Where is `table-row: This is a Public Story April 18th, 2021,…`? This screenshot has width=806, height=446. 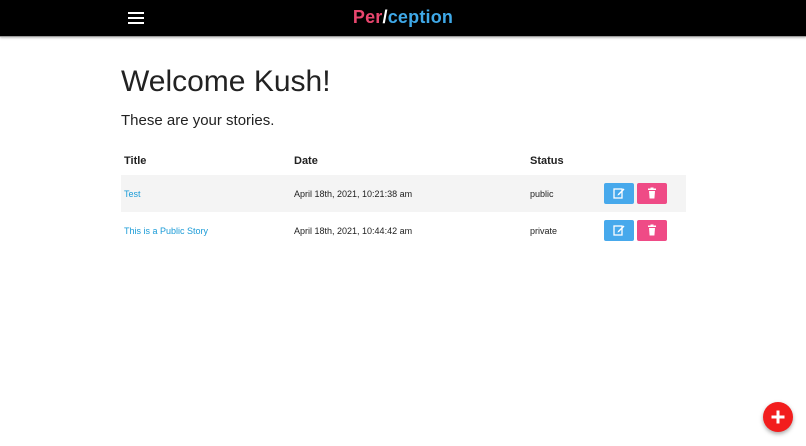
table-row: This is a Public Story April 18th, 2021,… is located at coordinates (403, 230).